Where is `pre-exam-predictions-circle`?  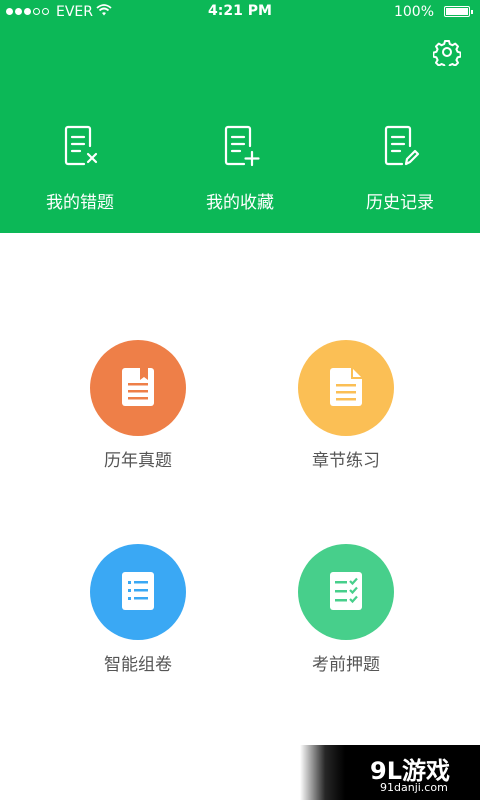
pre-exam-predictions-circle is located at coordinates (346, 592).